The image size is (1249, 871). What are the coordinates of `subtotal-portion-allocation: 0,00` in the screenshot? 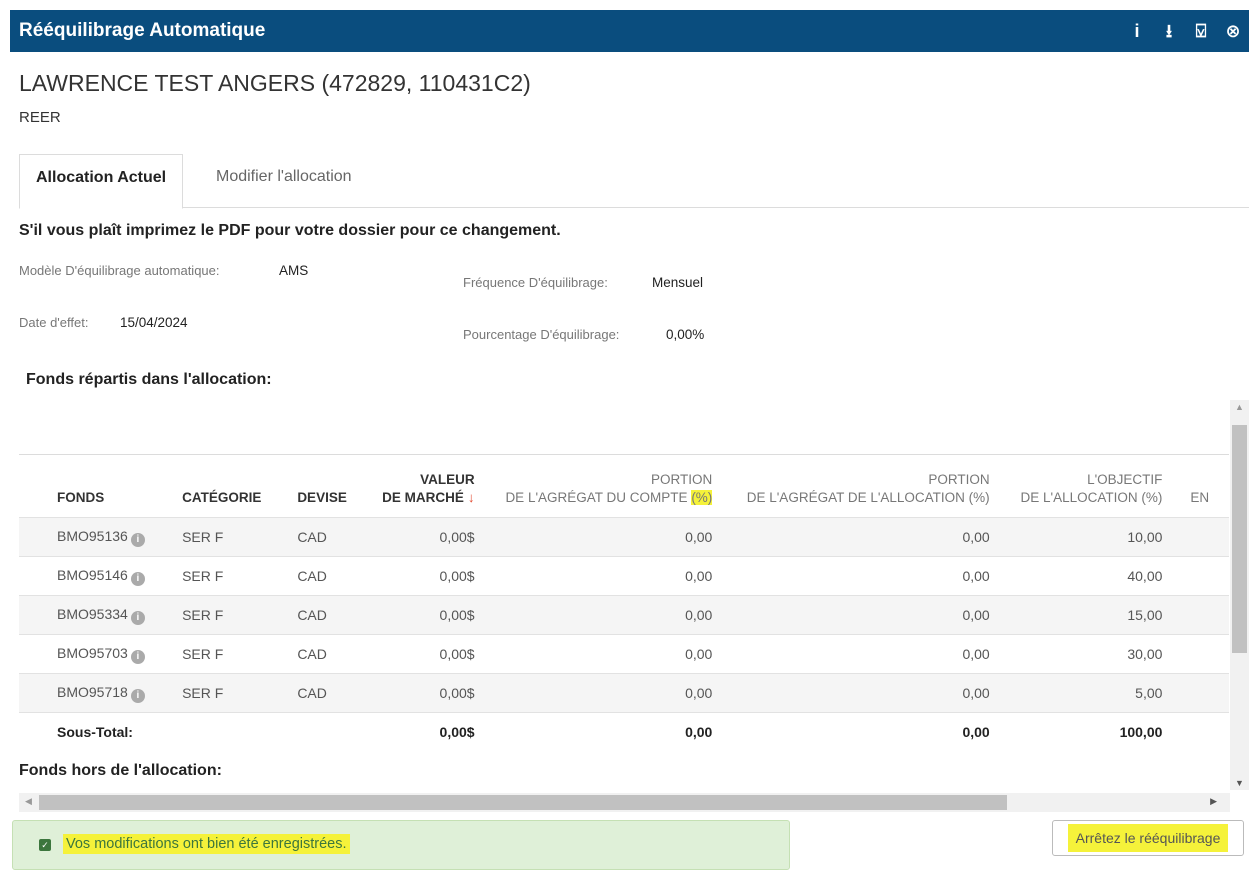 It's located at (865, 730).